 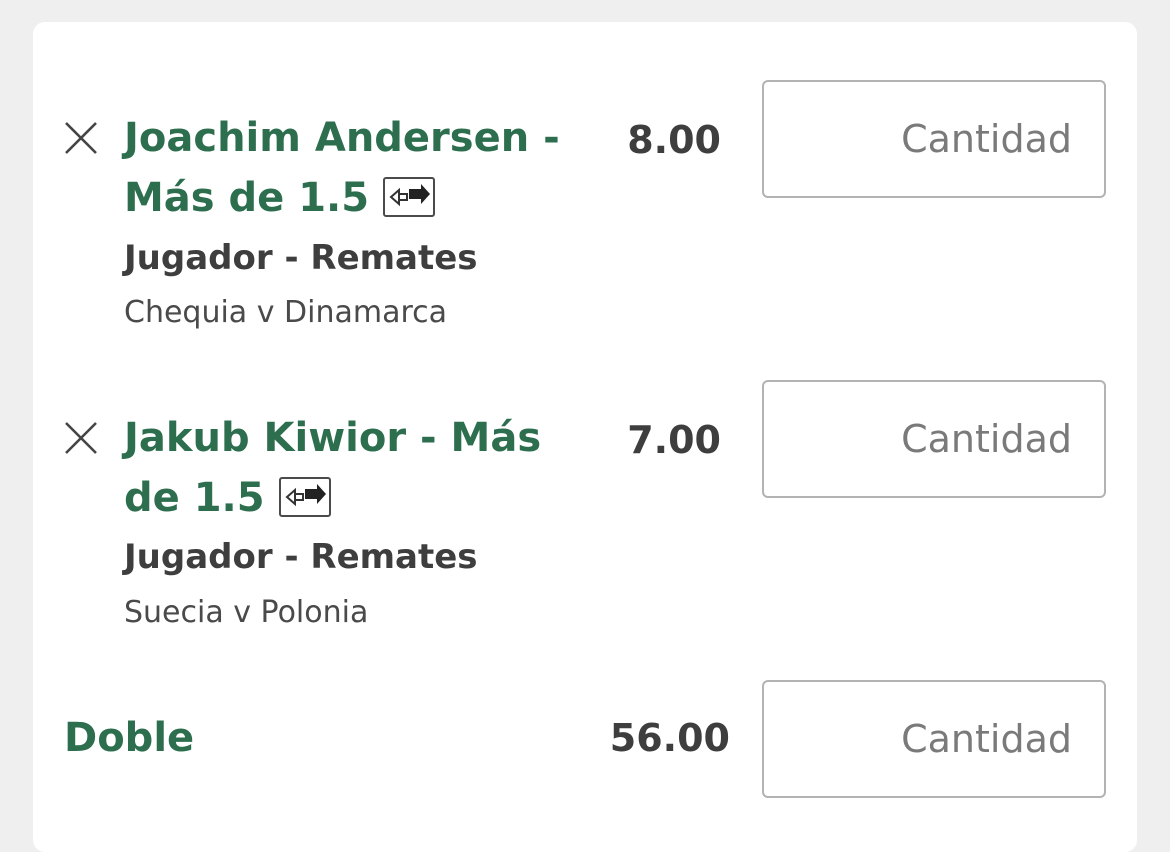 What do you see at coordinates (674, 440) in the screenshot?
I see `selection-odds: 7.00` at bounding box center [674, 440].